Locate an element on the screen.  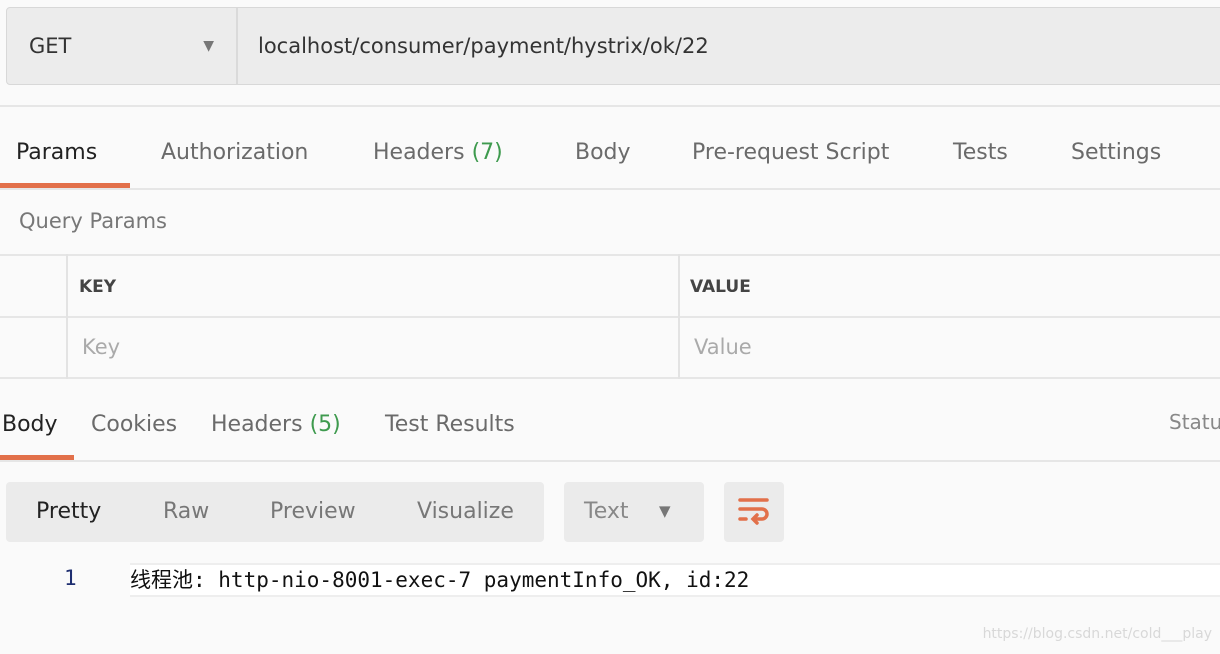
format-select: Text ▼ is located at coordinates (634, 512).